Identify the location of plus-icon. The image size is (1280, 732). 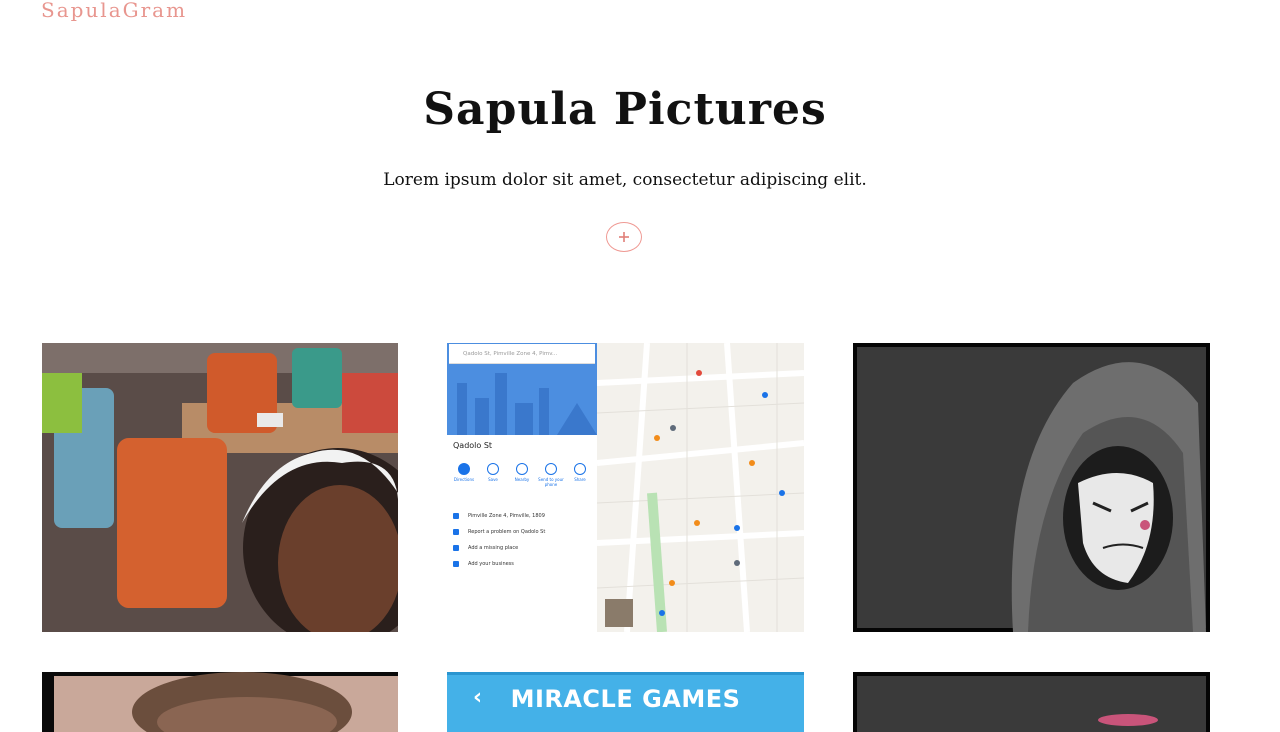
(624, 237).